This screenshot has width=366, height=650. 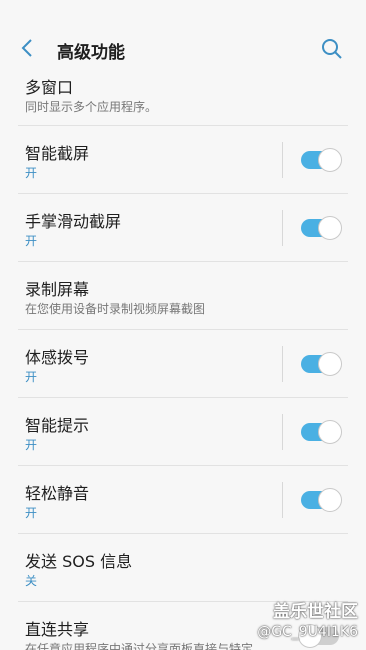 I want to click on setting-title: 体感拨号, so click(x=57, y=357).